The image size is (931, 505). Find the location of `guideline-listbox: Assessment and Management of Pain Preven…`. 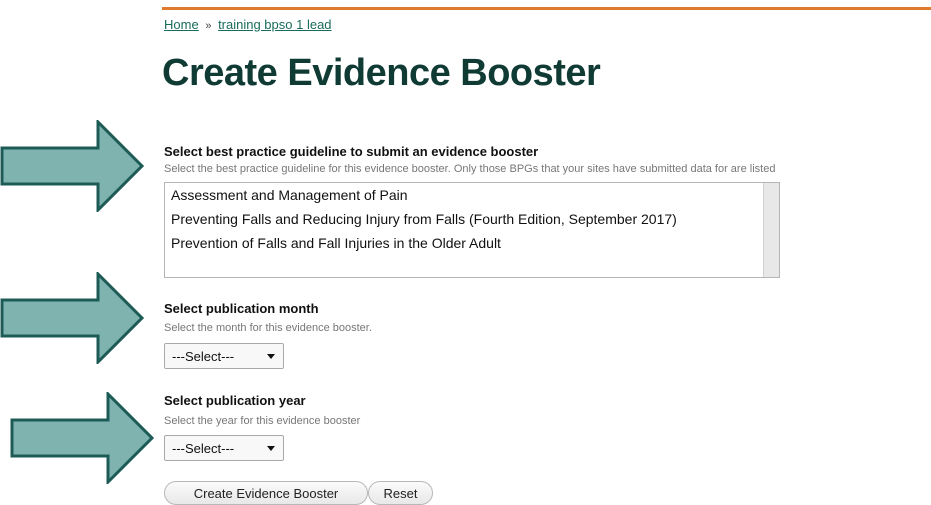

guideline-listbox: Assessment and Management of Pain Preven… is located at coordinates (472, 230).